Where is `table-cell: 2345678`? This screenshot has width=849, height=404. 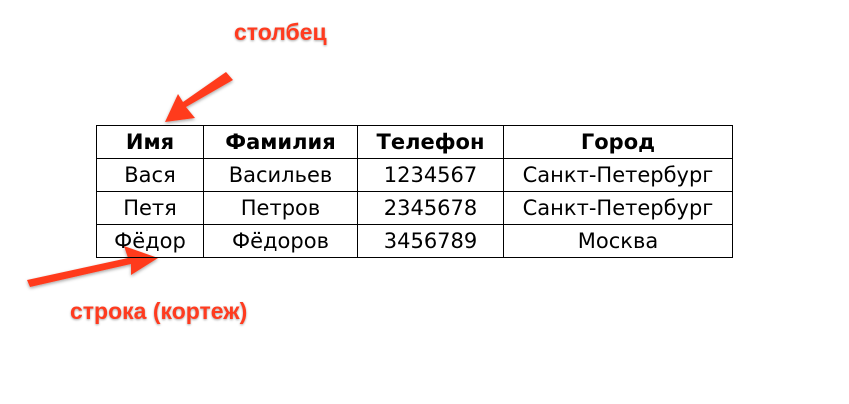 table-cell: 2345678 is located at coordinates (430, 208).